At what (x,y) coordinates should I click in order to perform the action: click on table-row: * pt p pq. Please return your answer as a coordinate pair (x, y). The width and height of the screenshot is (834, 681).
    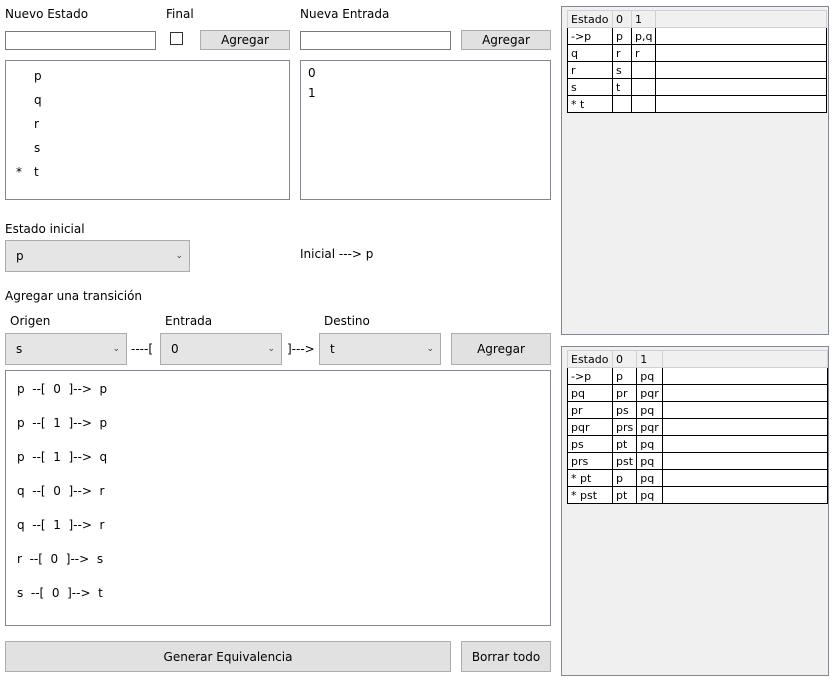
    Looking at the image, I should click on (697, 478).